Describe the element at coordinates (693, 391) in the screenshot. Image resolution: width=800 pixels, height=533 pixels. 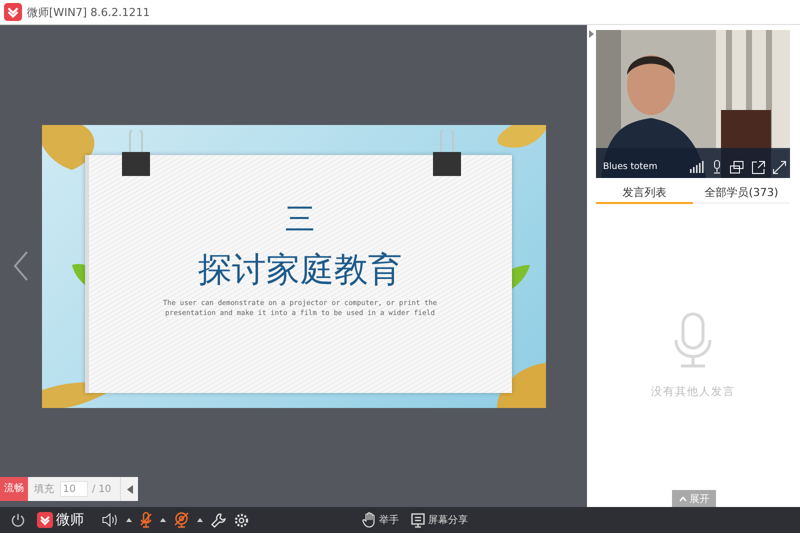
I see `empty-message: 没有其他人发言` at that location.